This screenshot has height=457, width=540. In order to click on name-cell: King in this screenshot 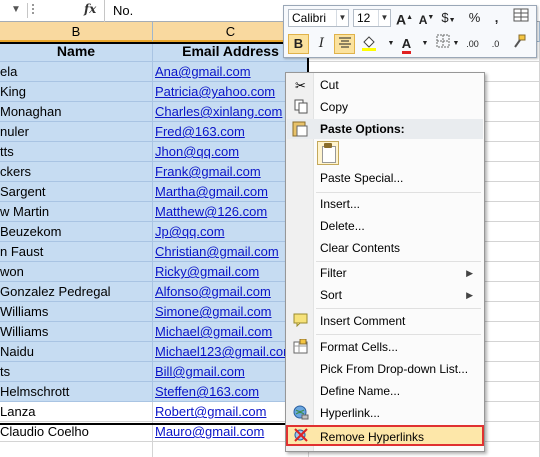, I will do `click(76, 92)`.